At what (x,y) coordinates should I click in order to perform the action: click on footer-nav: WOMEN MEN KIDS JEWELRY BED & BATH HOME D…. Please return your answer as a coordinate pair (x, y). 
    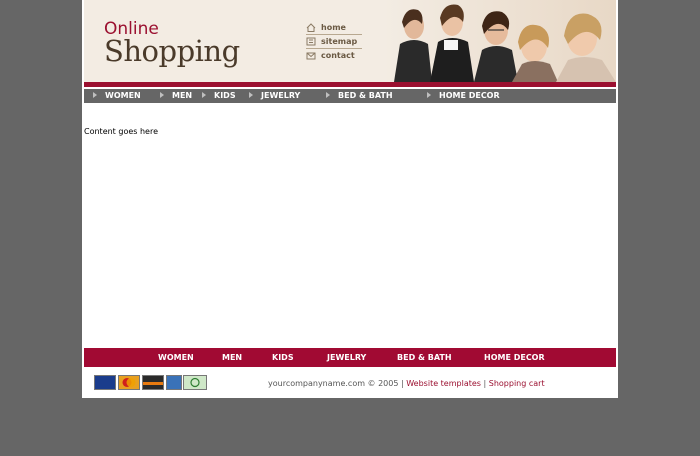
    Looking at the image, I should click on (350, 357).